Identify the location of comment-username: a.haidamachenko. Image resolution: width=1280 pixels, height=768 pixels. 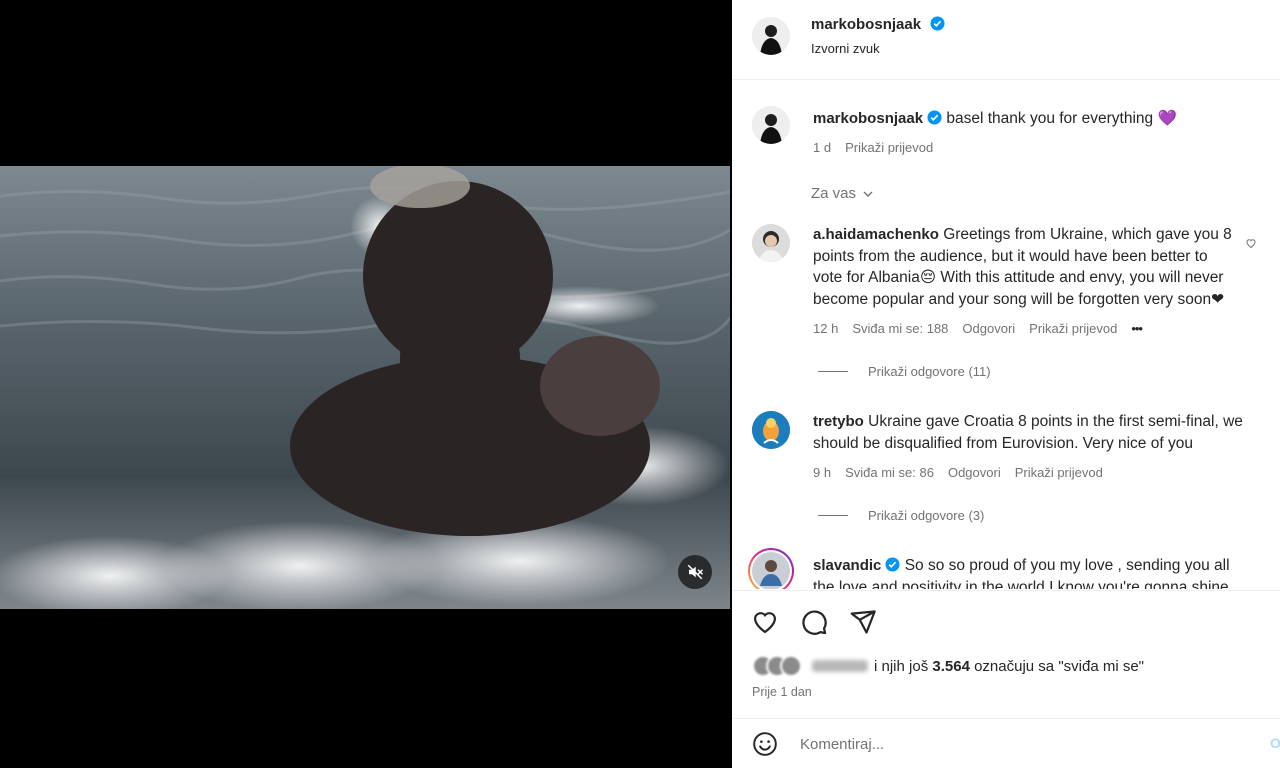
(876, 234).